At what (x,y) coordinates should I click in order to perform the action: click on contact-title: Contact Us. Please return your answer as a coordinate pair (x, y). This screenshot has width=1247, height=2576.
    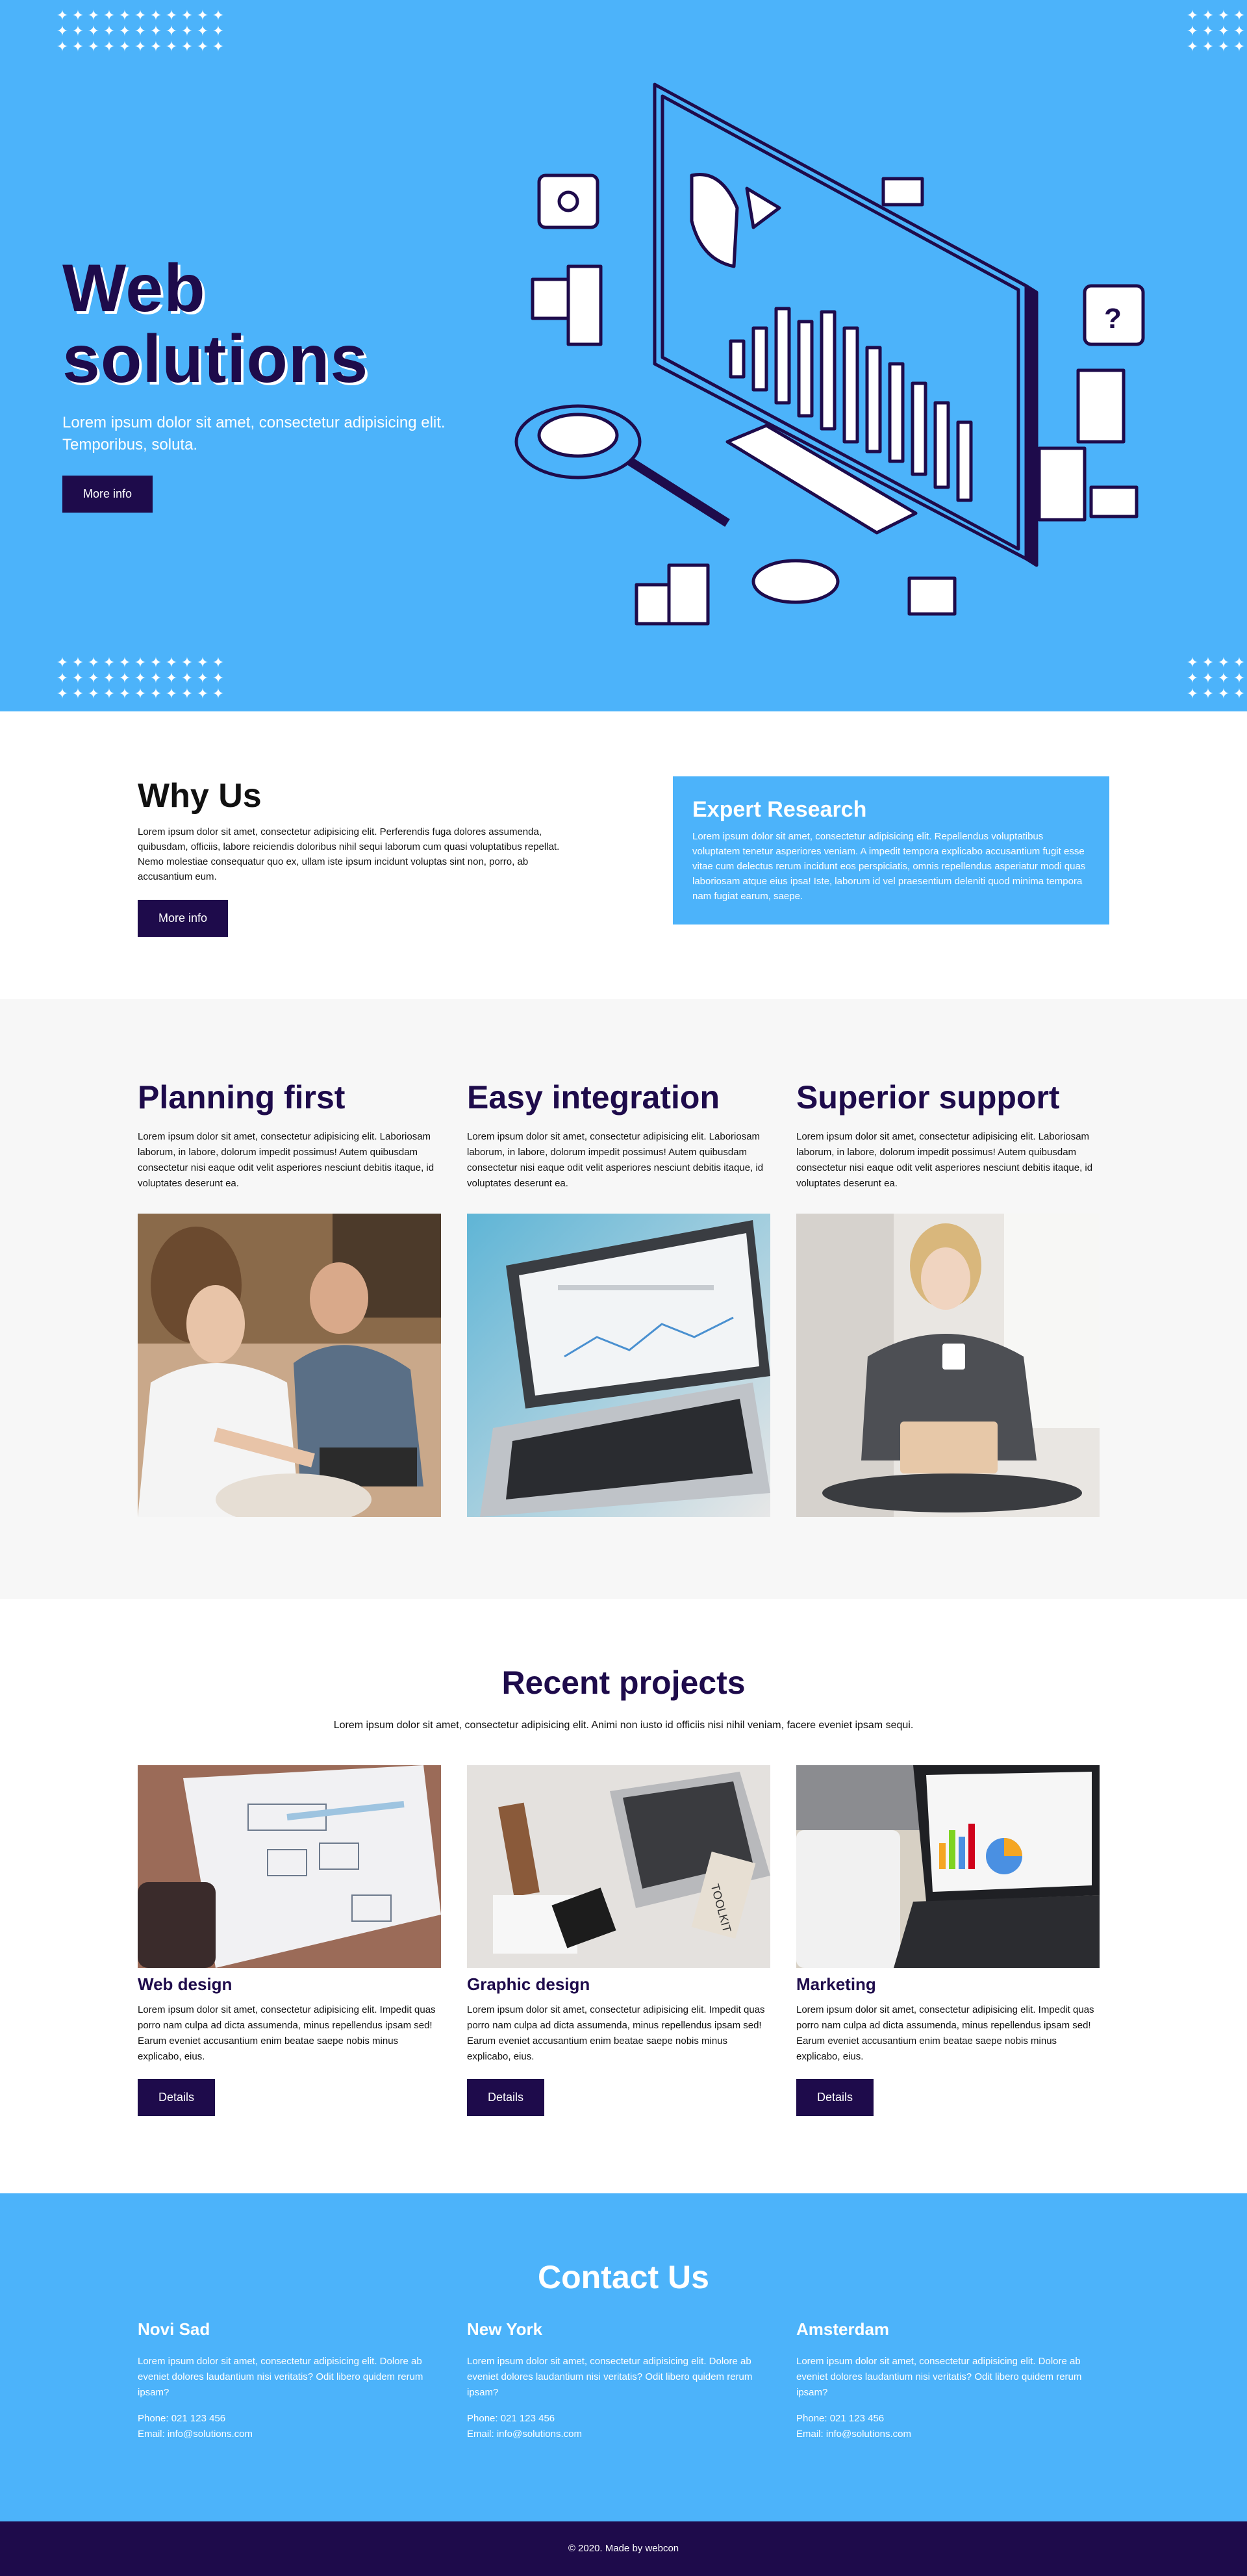
    Looking at the image, I should click on (623, 2277).